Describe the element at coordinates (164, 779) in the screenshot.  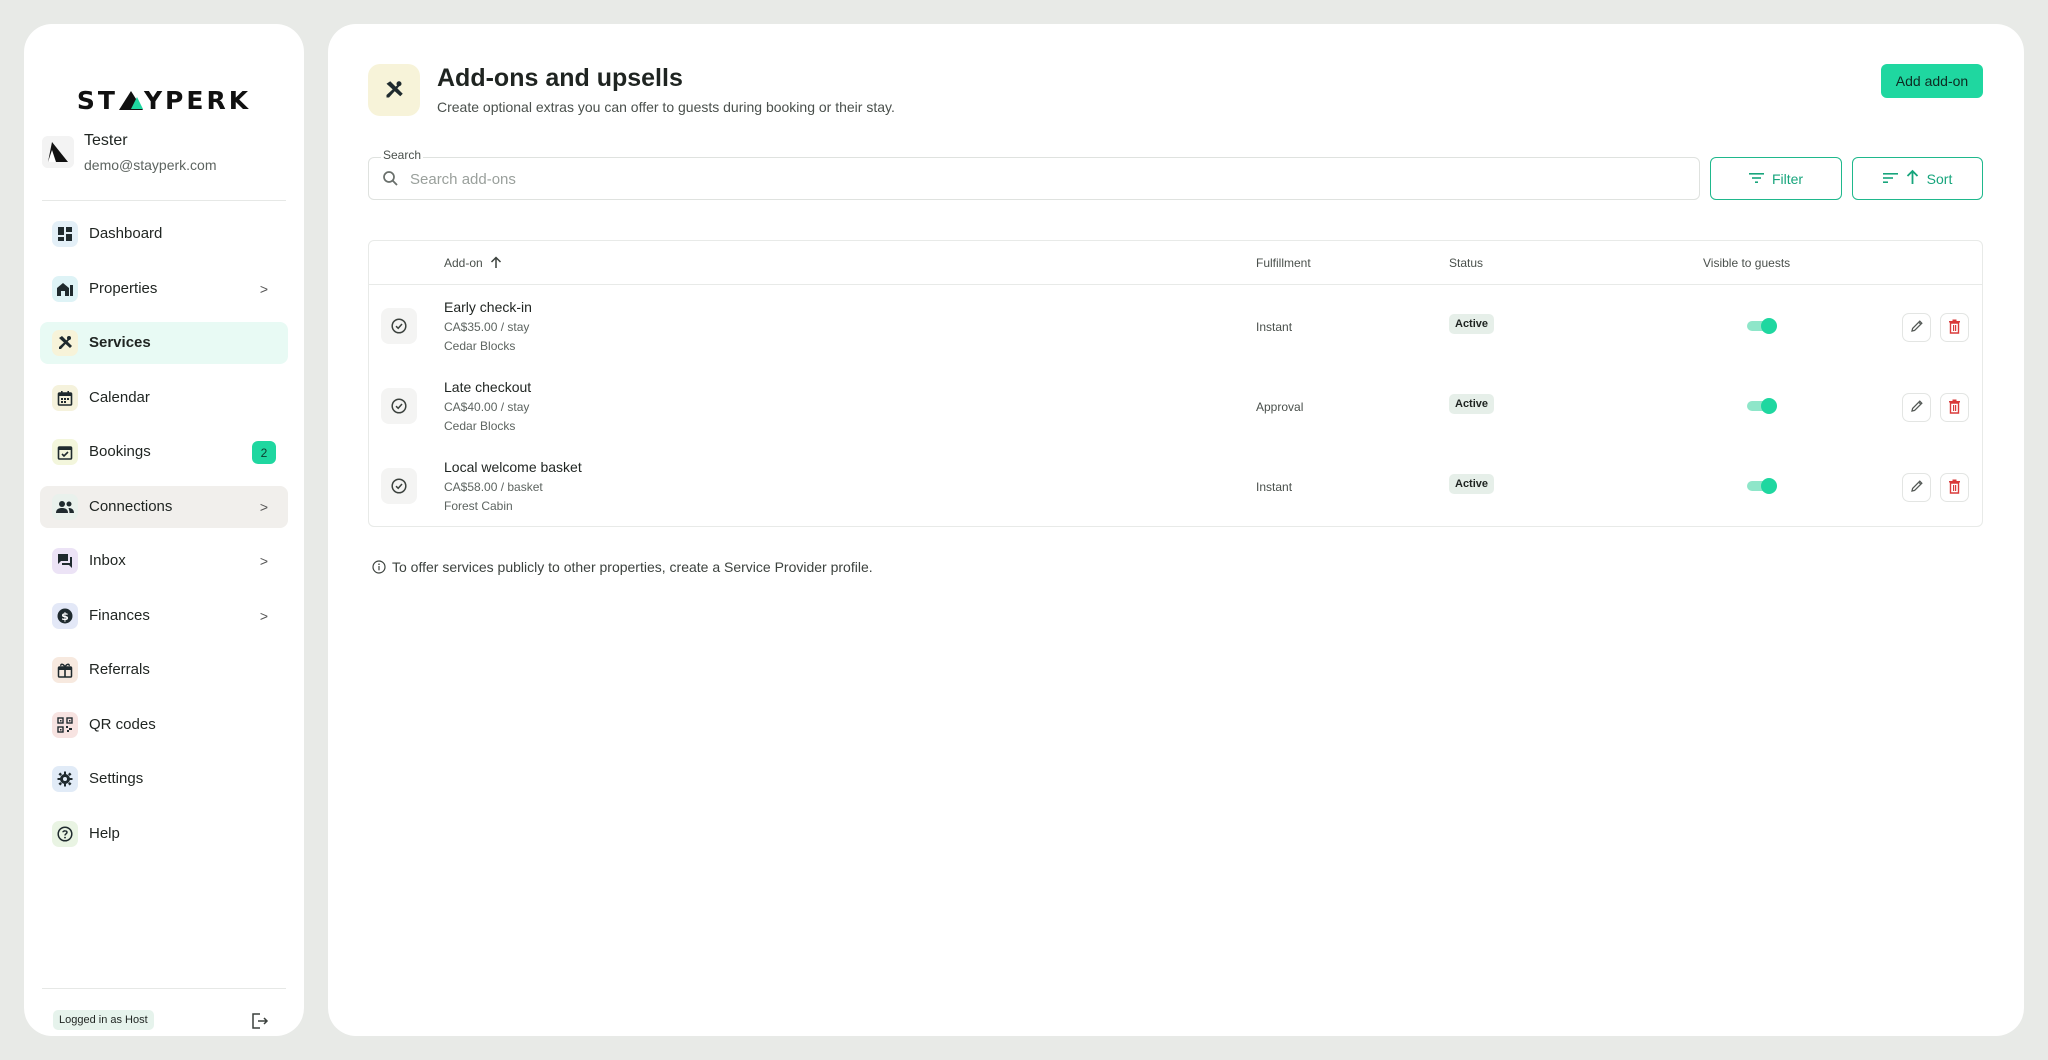
I see `sidebar-item-settings: Settings` at that location.